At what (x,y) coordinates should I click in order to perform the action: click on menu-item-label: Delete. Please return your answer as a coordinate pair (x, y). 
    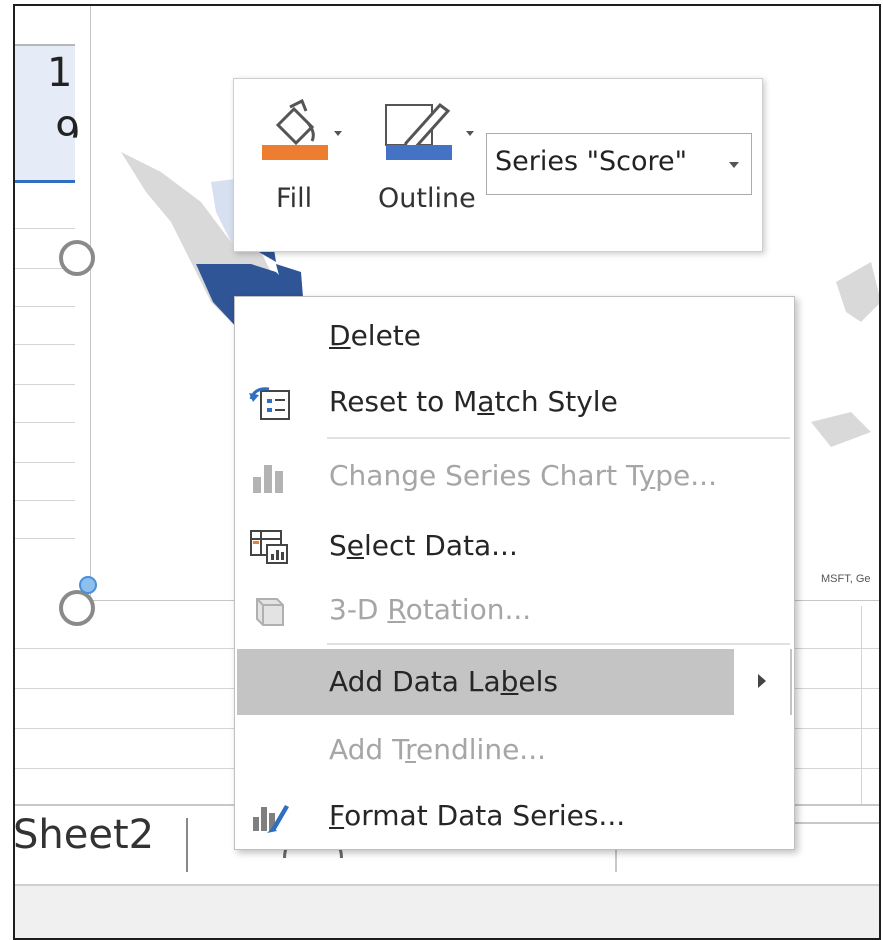
    Looking at the image, I should click on (375, 335).